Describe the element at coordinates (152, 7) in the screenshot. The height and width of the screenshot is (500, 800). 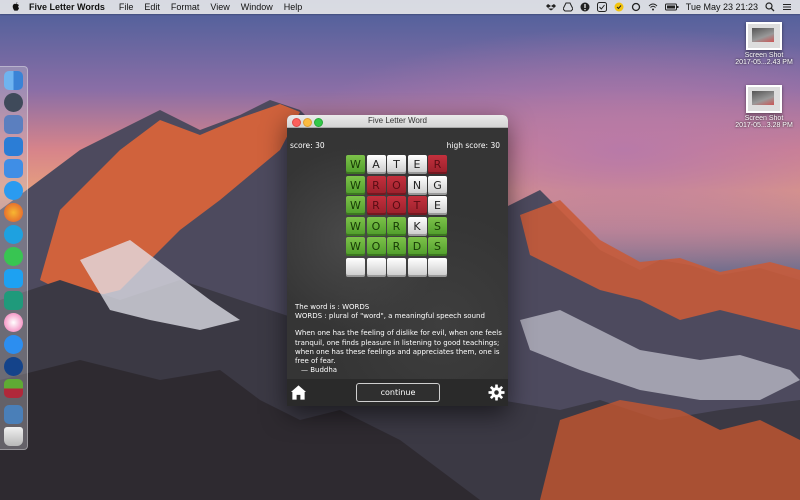
I see `menu-edit: Edit` at that location.